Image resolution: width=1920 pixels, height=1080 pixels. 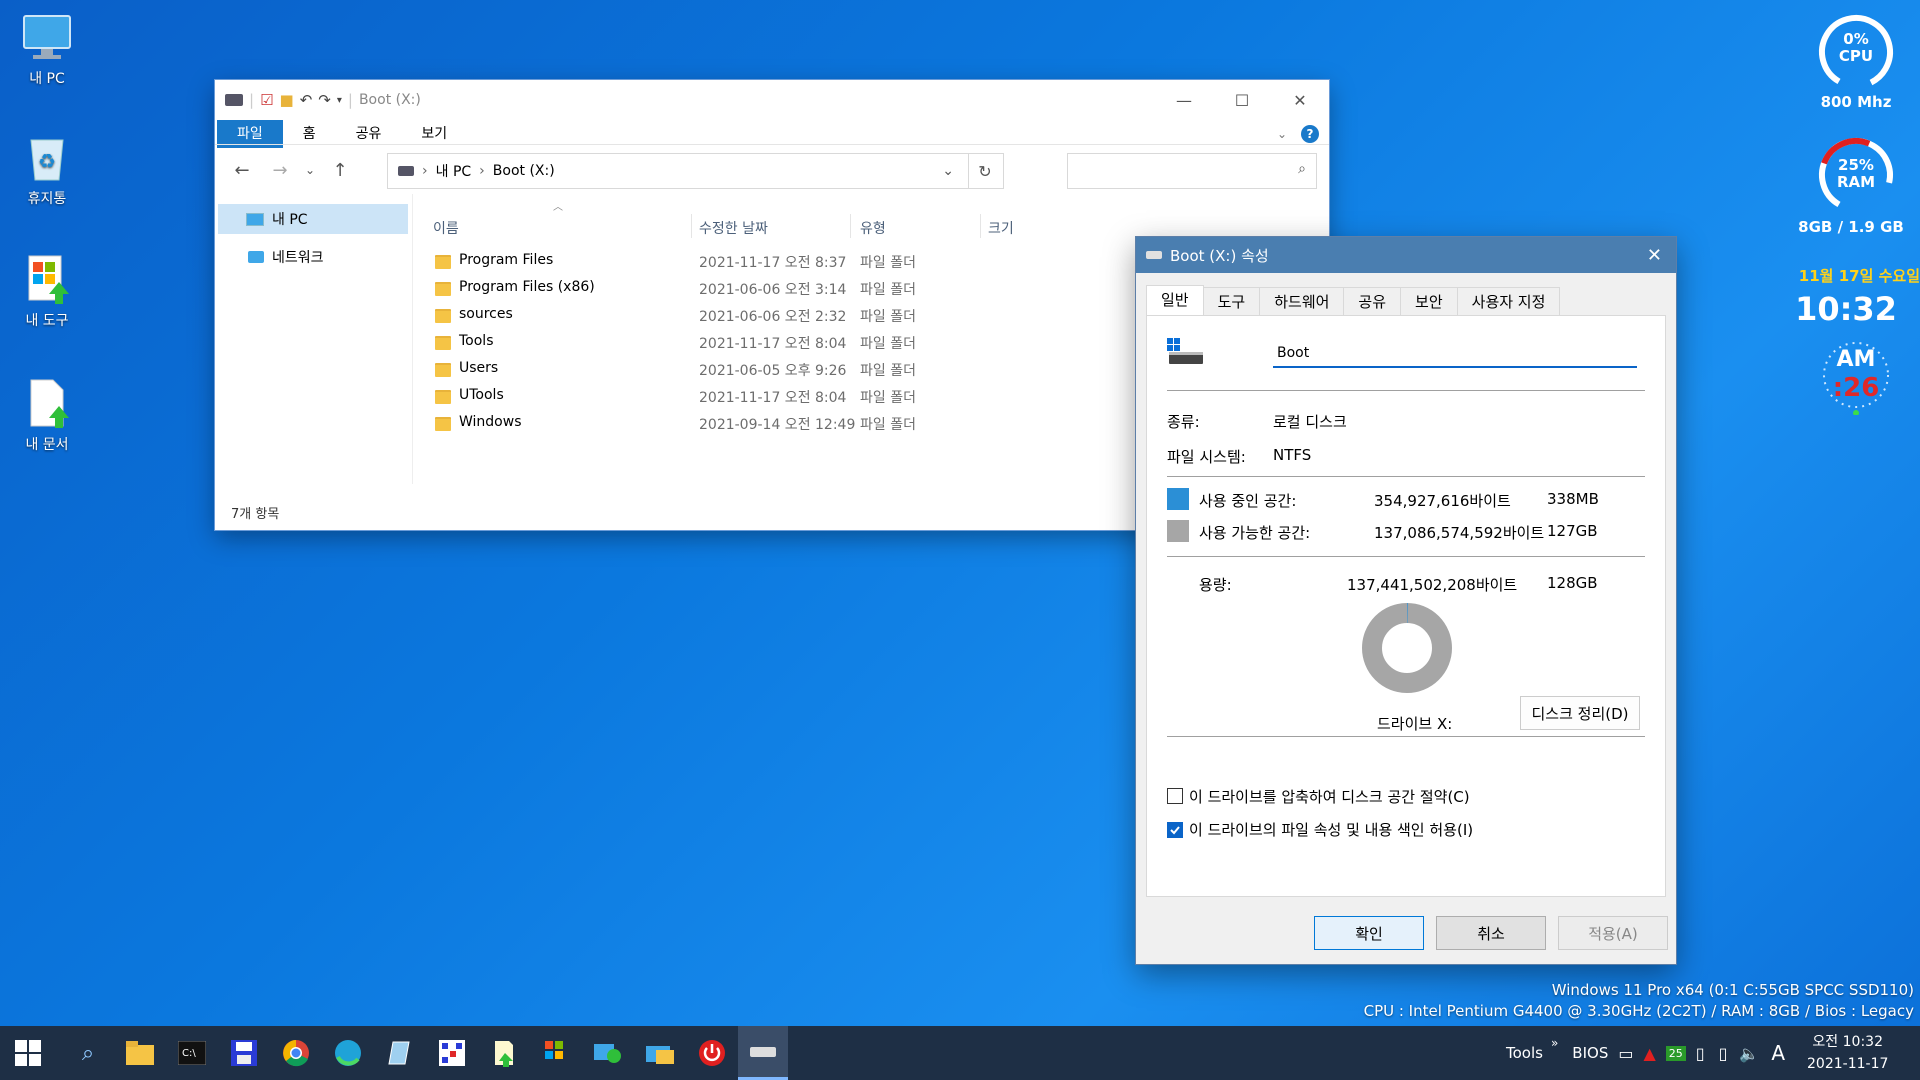 What do you see at coordinates (324, 100) in the screenshot?
I see `redo-icon: ↷` at bounding box center [324, 100].